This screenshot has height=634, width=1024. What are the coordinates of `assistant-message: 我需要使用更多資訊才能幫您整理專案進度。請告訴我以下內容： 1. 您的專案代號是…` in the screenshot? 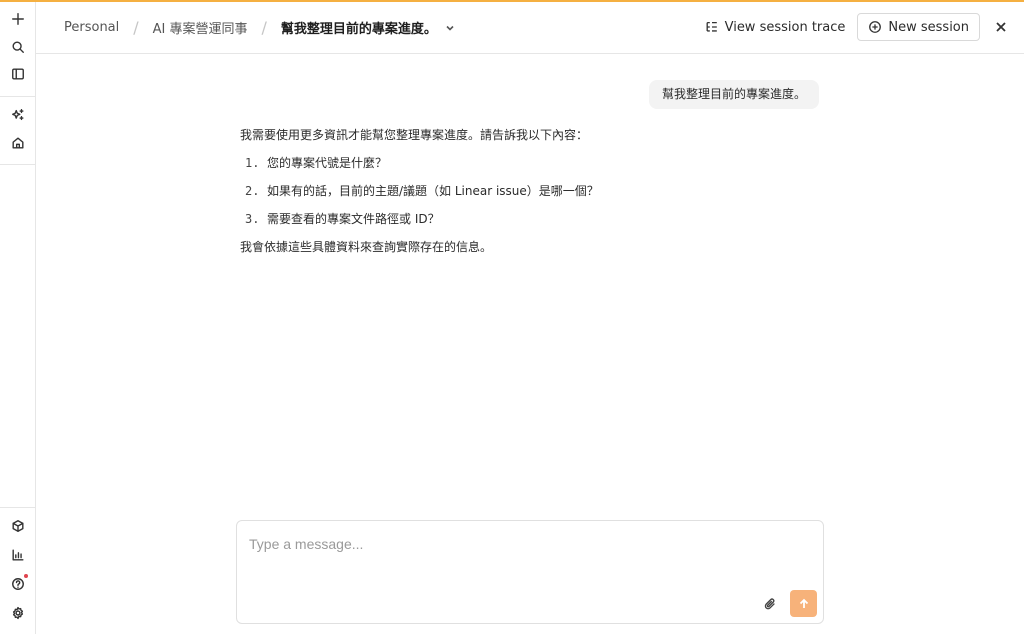 It's located at (520, 191).